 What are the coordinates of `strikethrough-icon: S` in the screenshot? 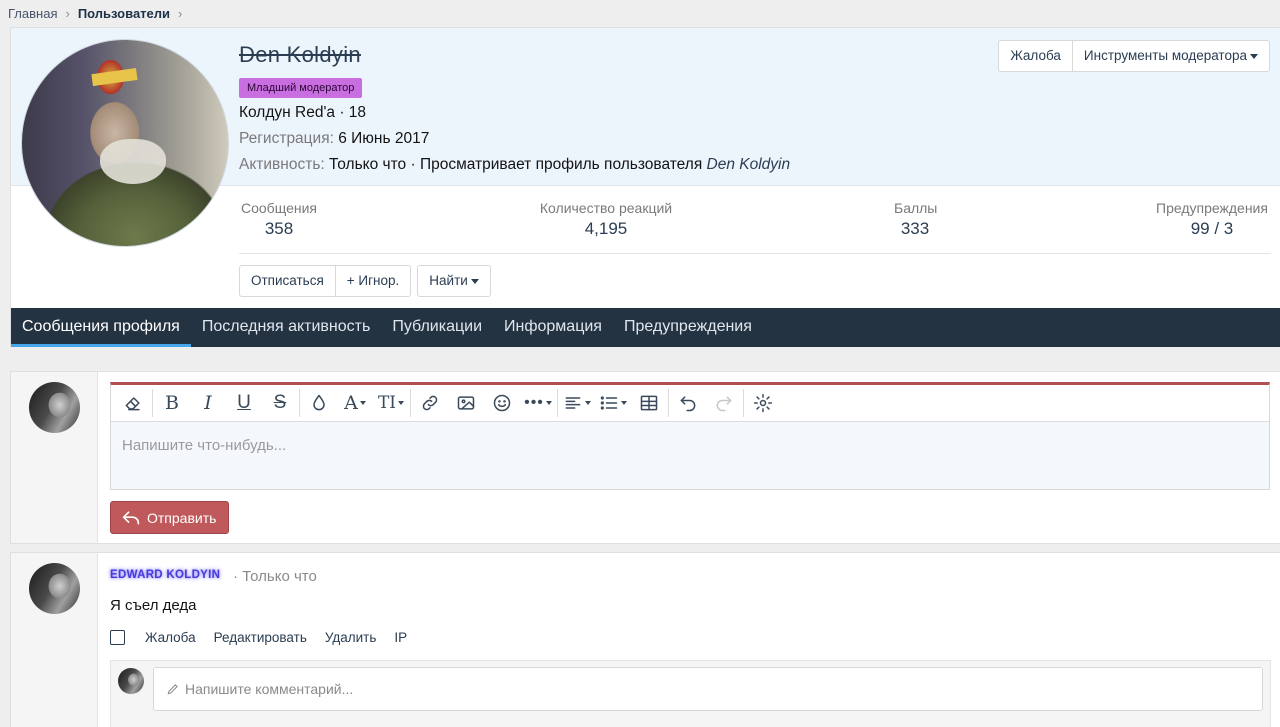 It's located at (280, 403).